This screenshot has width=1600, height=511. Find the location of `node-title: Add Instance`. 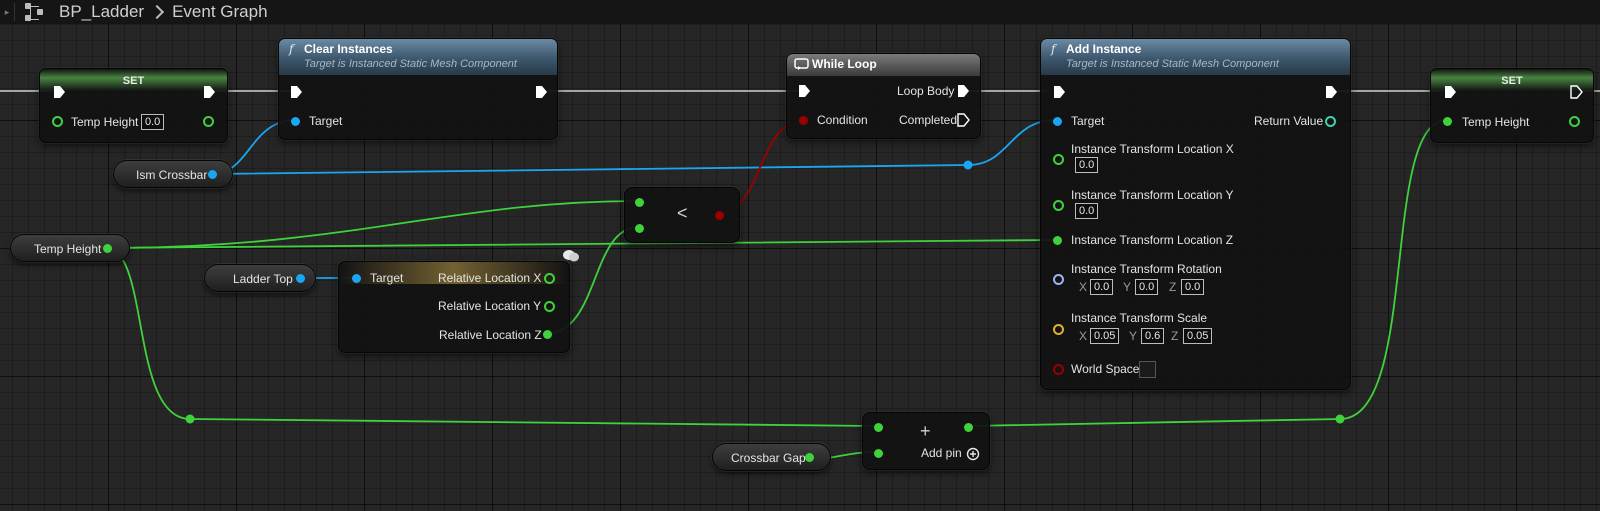

node-title: Add Instance is located at coordinates (1104, 49).